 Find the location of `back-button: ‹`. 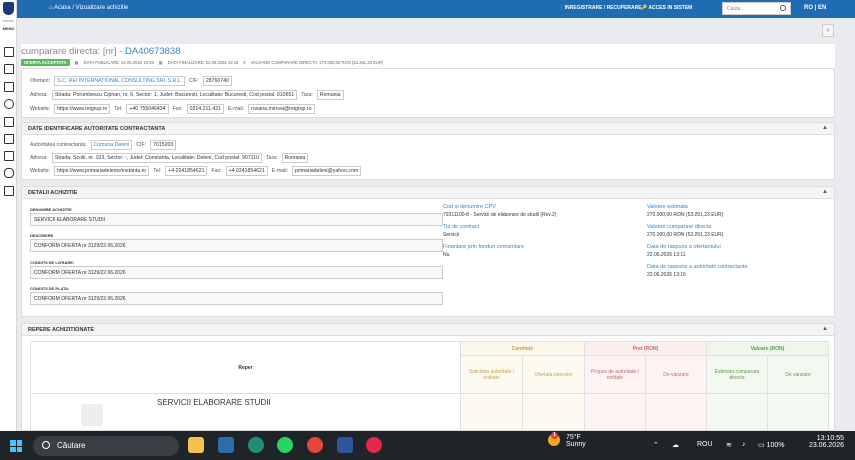

back-button: ‹ is located at coordinates (828, 30).